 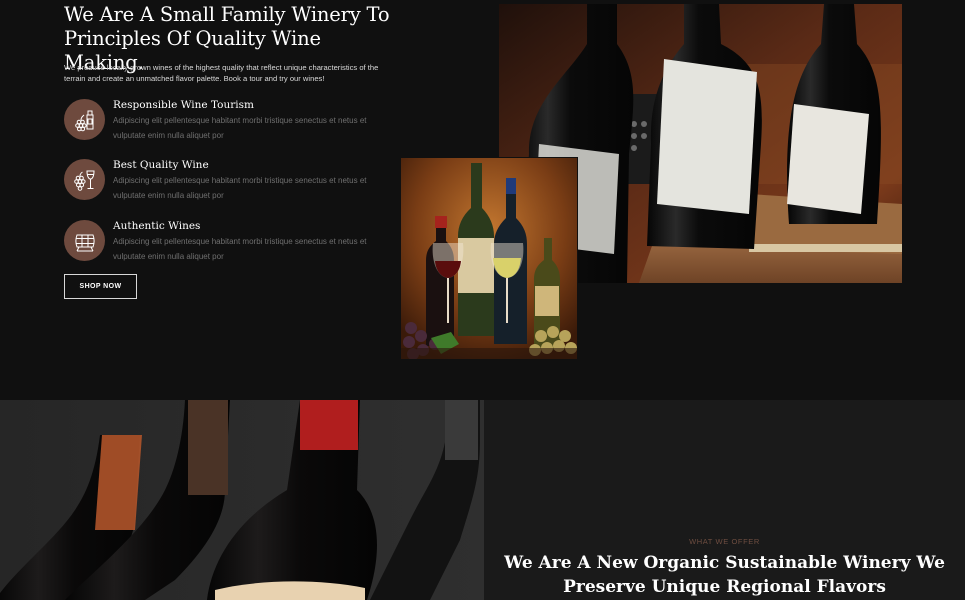 What do you see at coordinates (84, 179) in the screenshot?
I see `wine-glass-grapes-icon` at bounding box center [84, 179].